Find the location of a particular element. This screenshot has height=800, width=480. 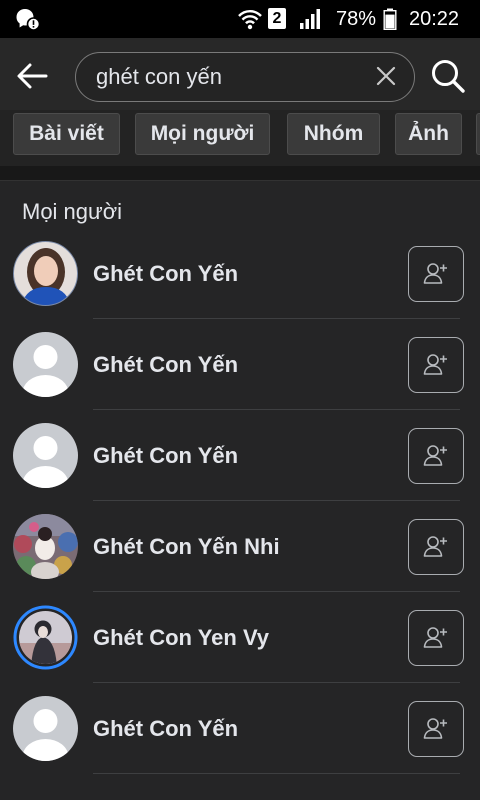

close-icon is located at coordinates (386, 76).